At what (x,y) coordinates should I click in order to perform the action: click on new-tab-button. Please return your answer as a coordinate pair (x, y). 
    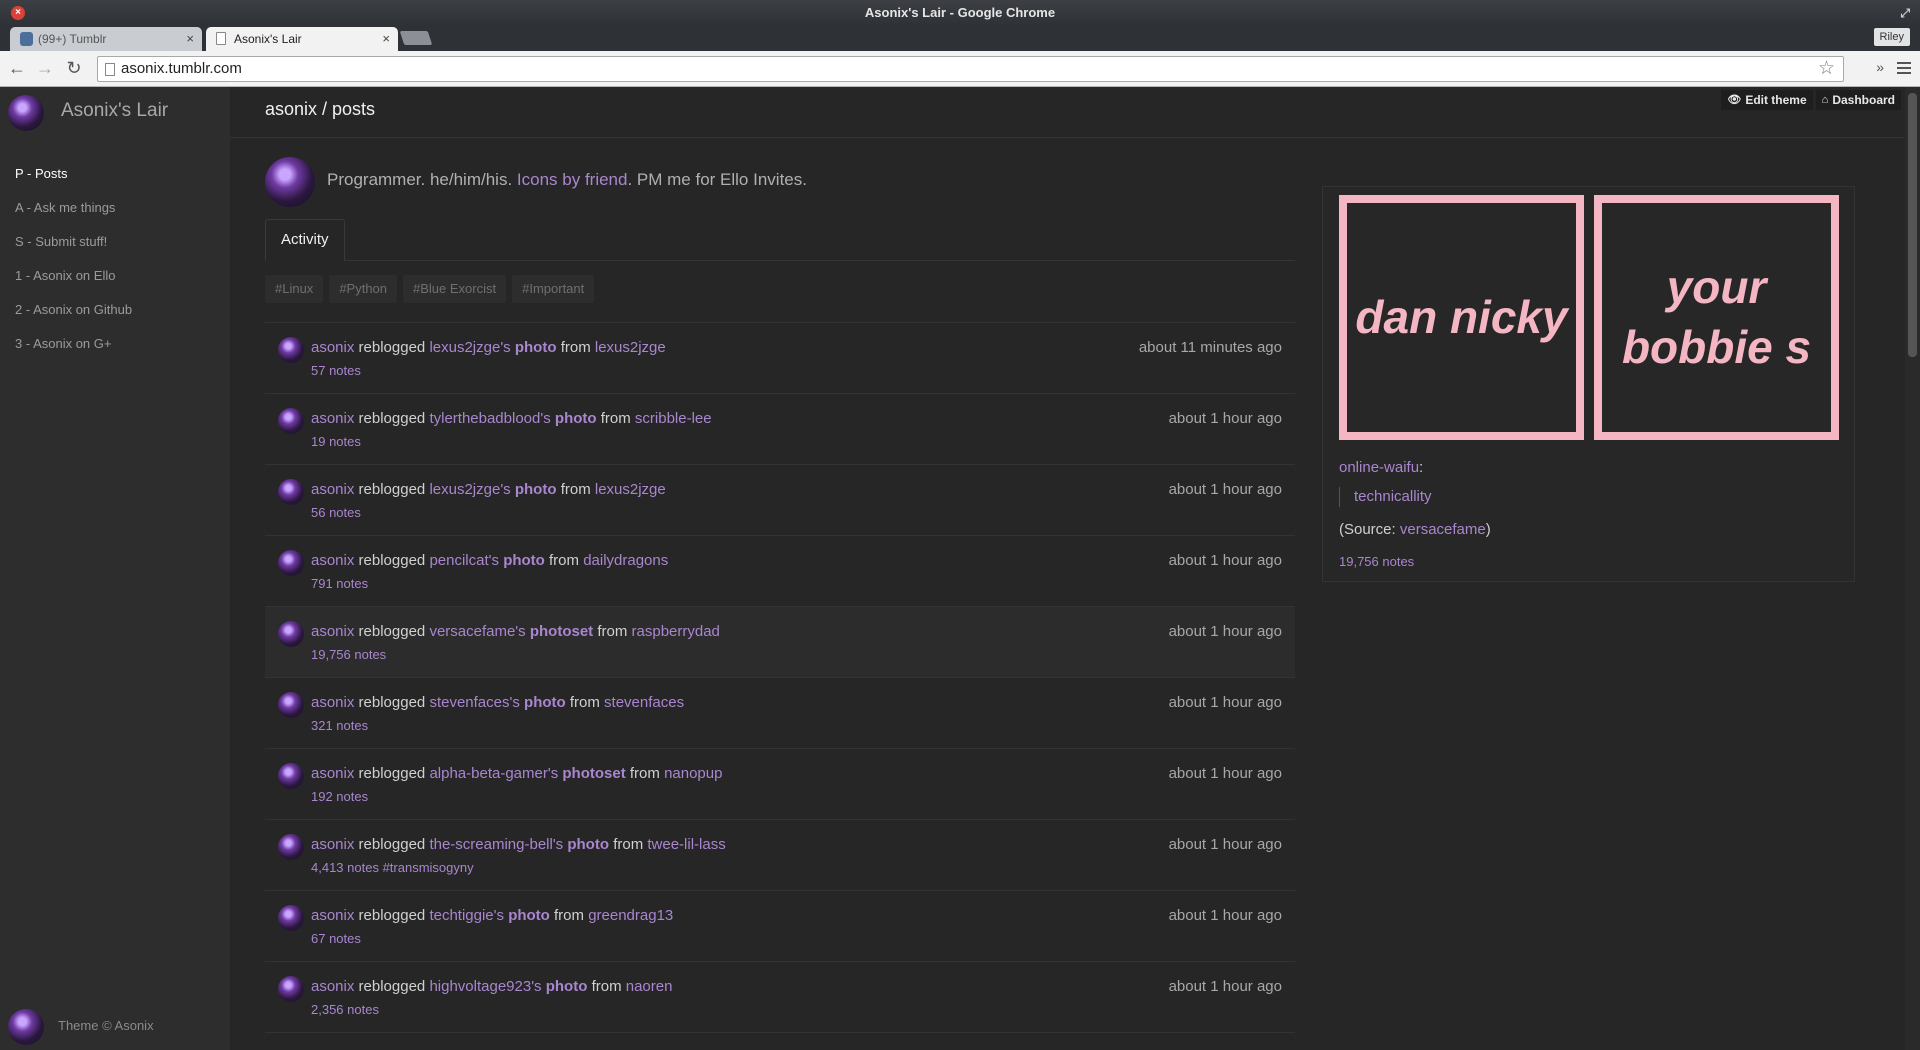
    Looking at the image, I should click on (416, 38).